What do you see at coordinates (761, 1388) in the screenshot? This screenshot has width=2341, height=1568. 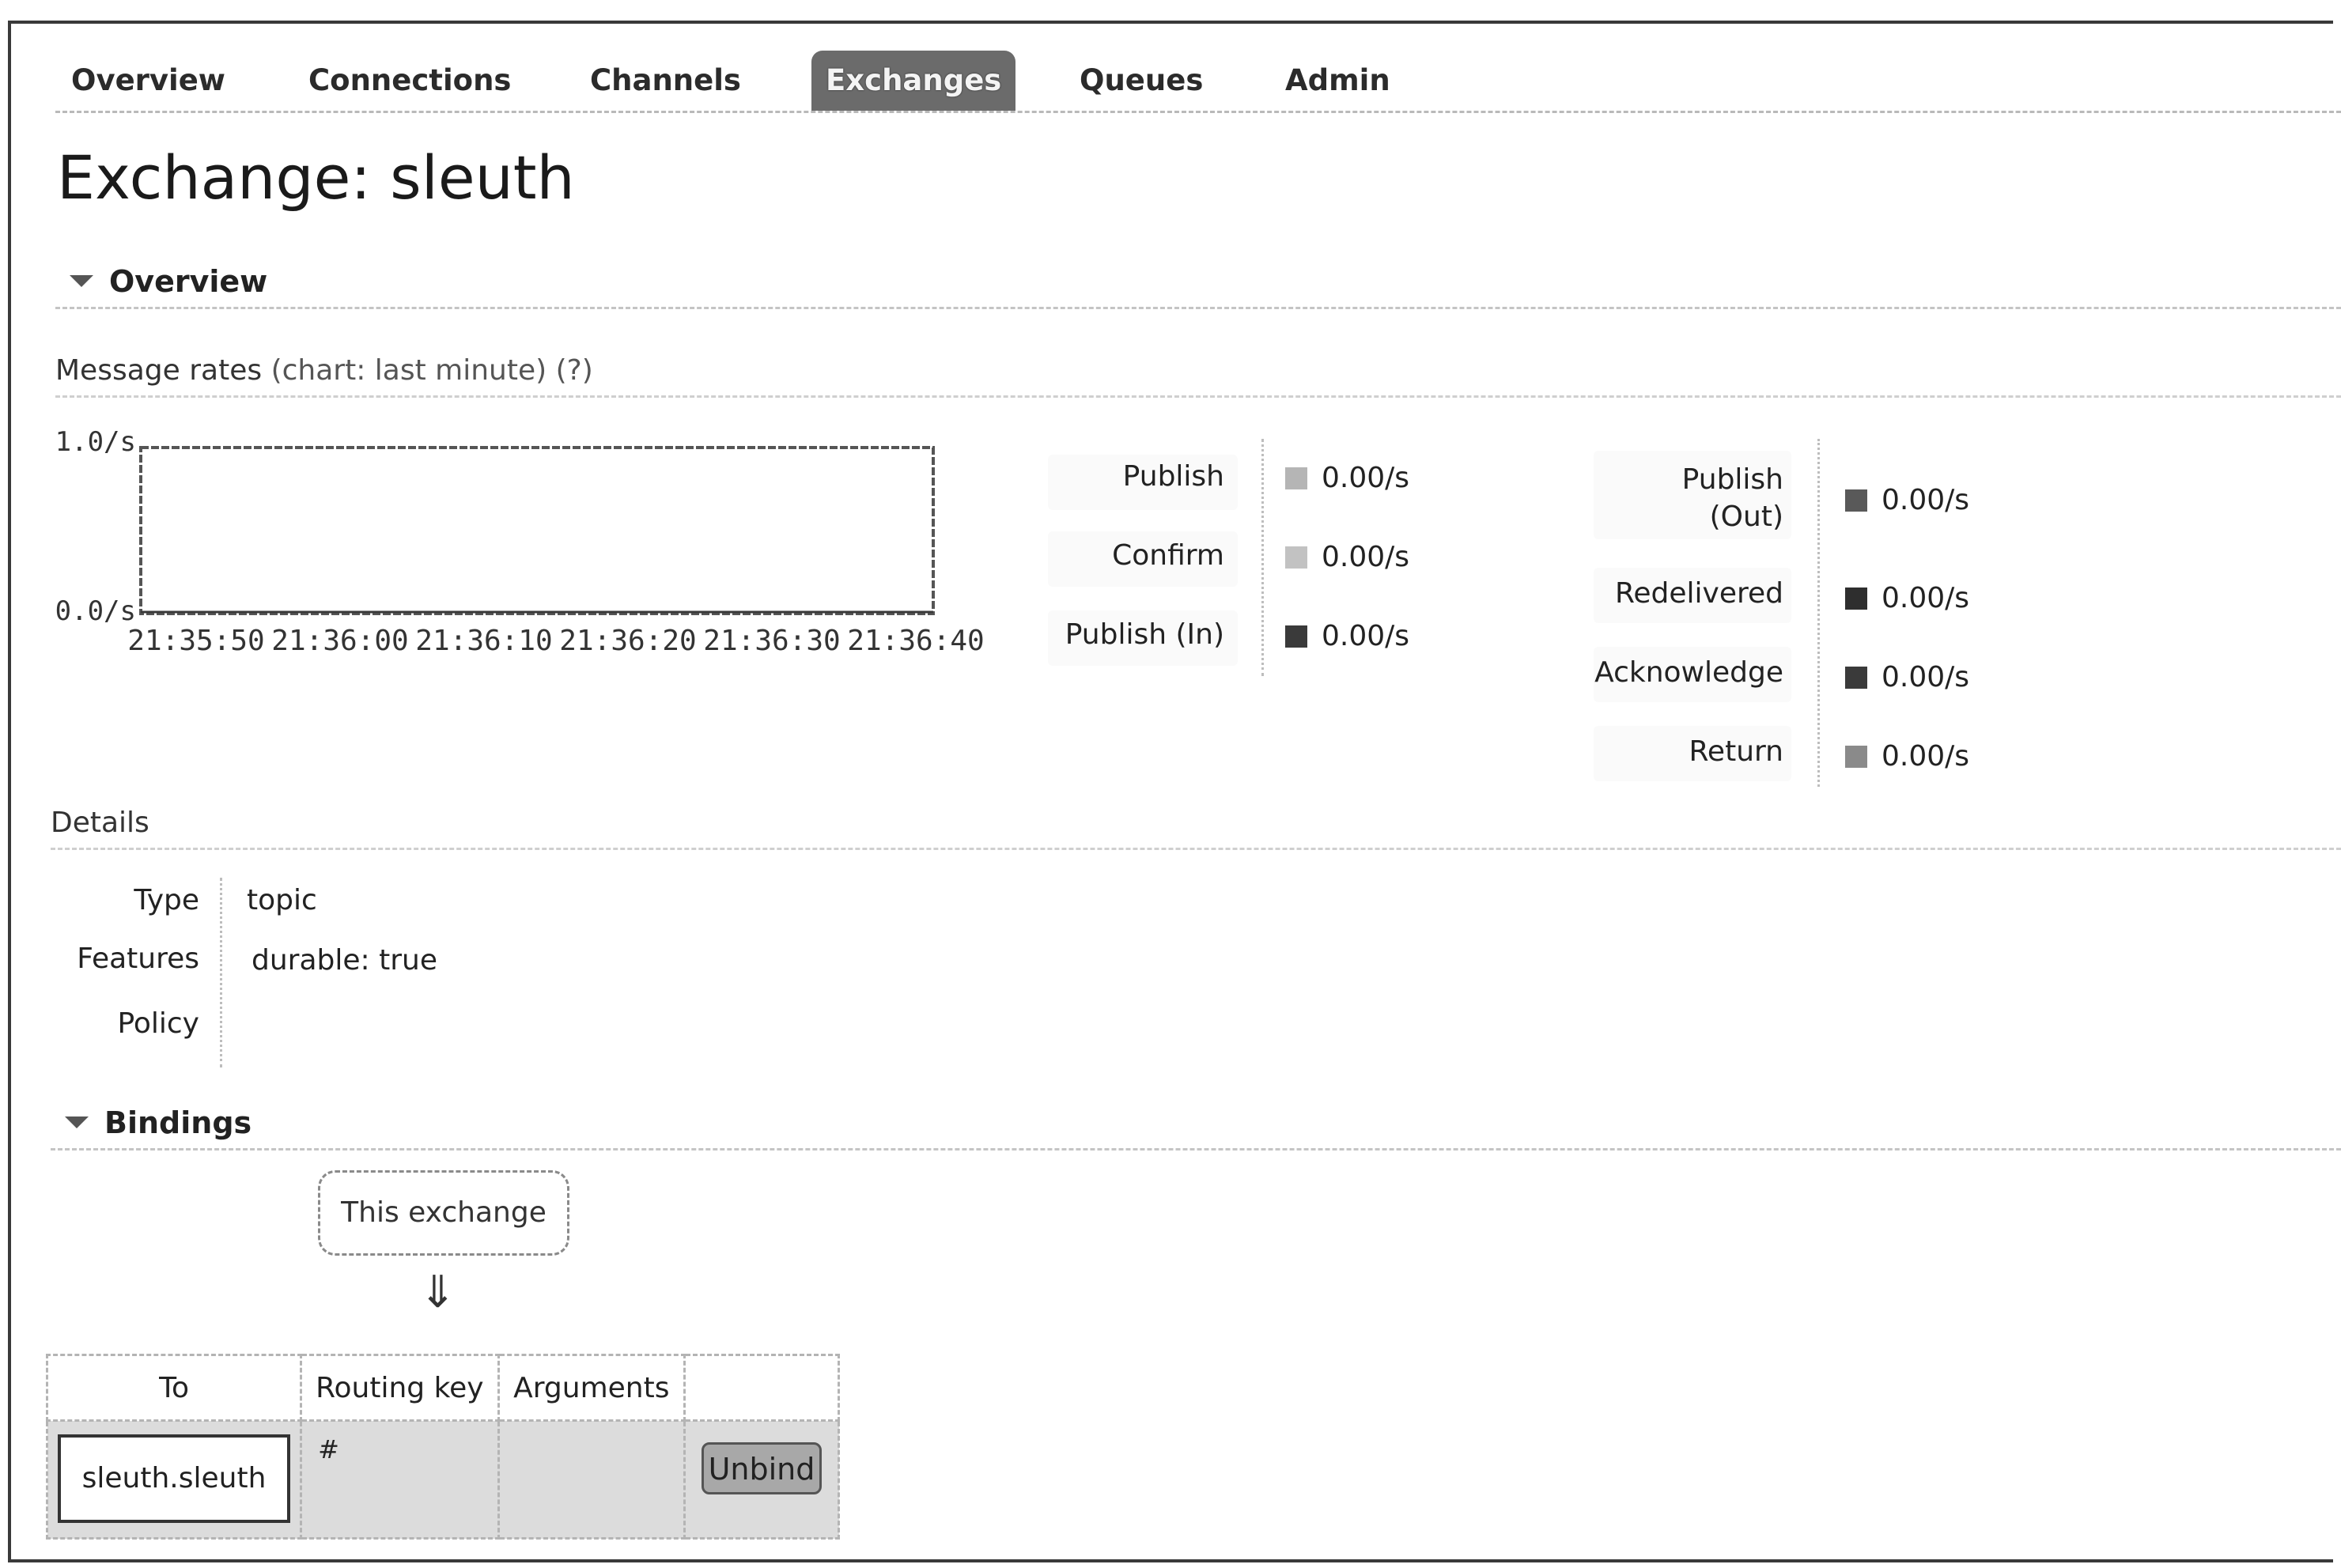 I see `column-header-actions` at bounding box center [761, 1388].